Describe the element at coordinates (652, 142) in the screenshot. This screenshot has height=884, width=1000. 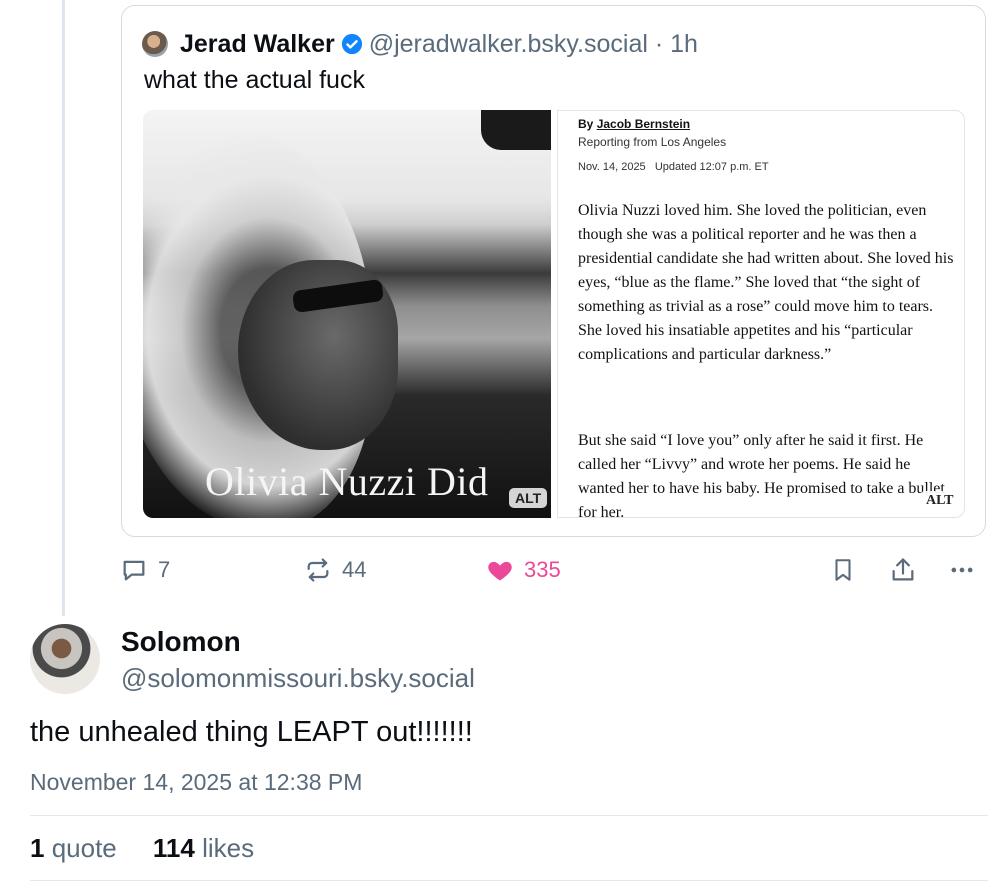
I see `article-reporting-location: Reporting from Los Angeles` at that location.